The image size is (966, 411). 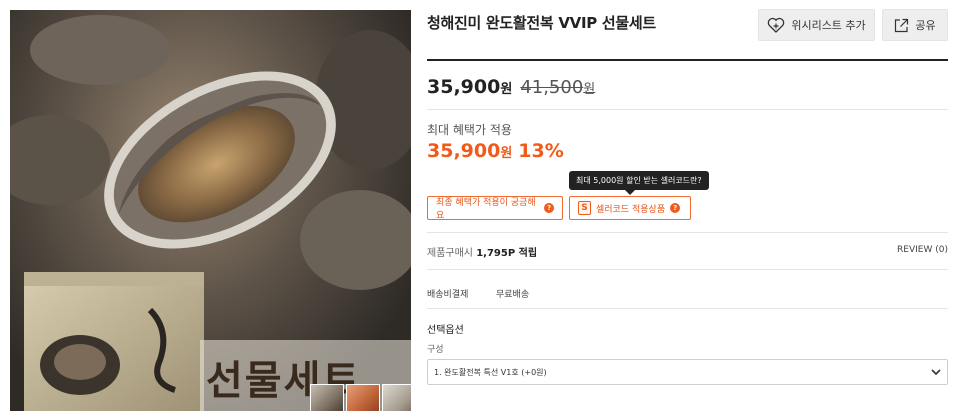 What do you see at coordinates (445, 330) in the screenshot?
I see `option-title: 선택옵션` at bounding box center [445, 330].